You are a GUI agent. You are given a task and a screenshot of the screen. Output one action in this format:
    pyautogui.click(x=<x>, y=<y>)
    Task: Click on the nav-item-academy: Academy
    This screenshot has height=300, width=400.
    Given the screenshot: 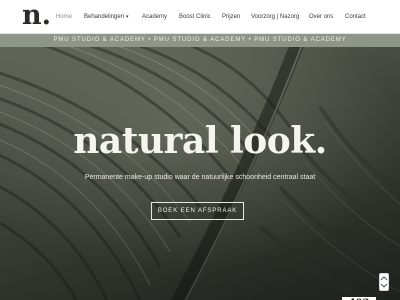 What is the action you would take?
    pyautogui.click(x=154, y=17)
    